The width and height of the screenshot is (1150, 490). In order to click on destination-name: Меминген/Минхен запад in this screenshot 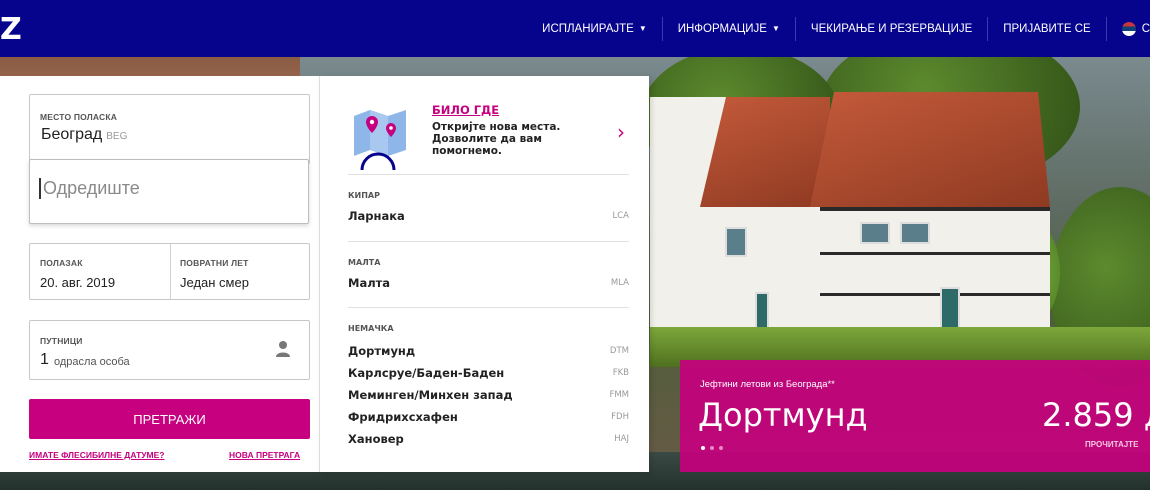, I will do `click(430, 395)`.